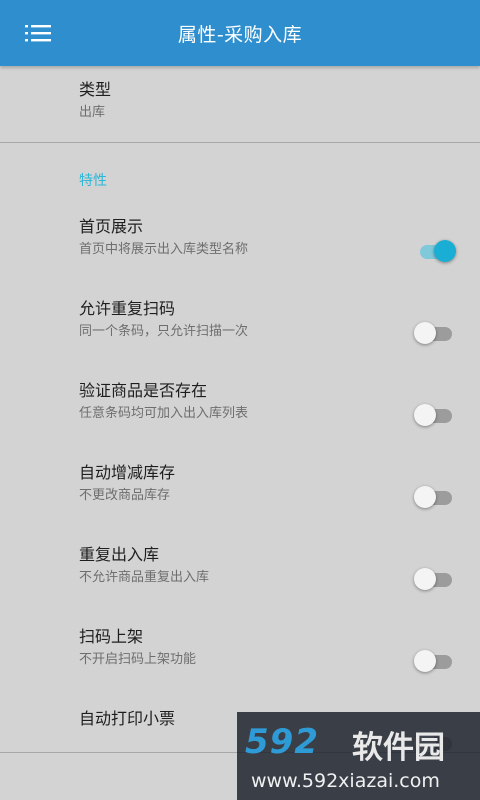  What do you see at coordinates (240, 585) in the screenshot?
I see `setting-row: 重复出入库不允许商品重复出入库` at bounding box center [240, 585].